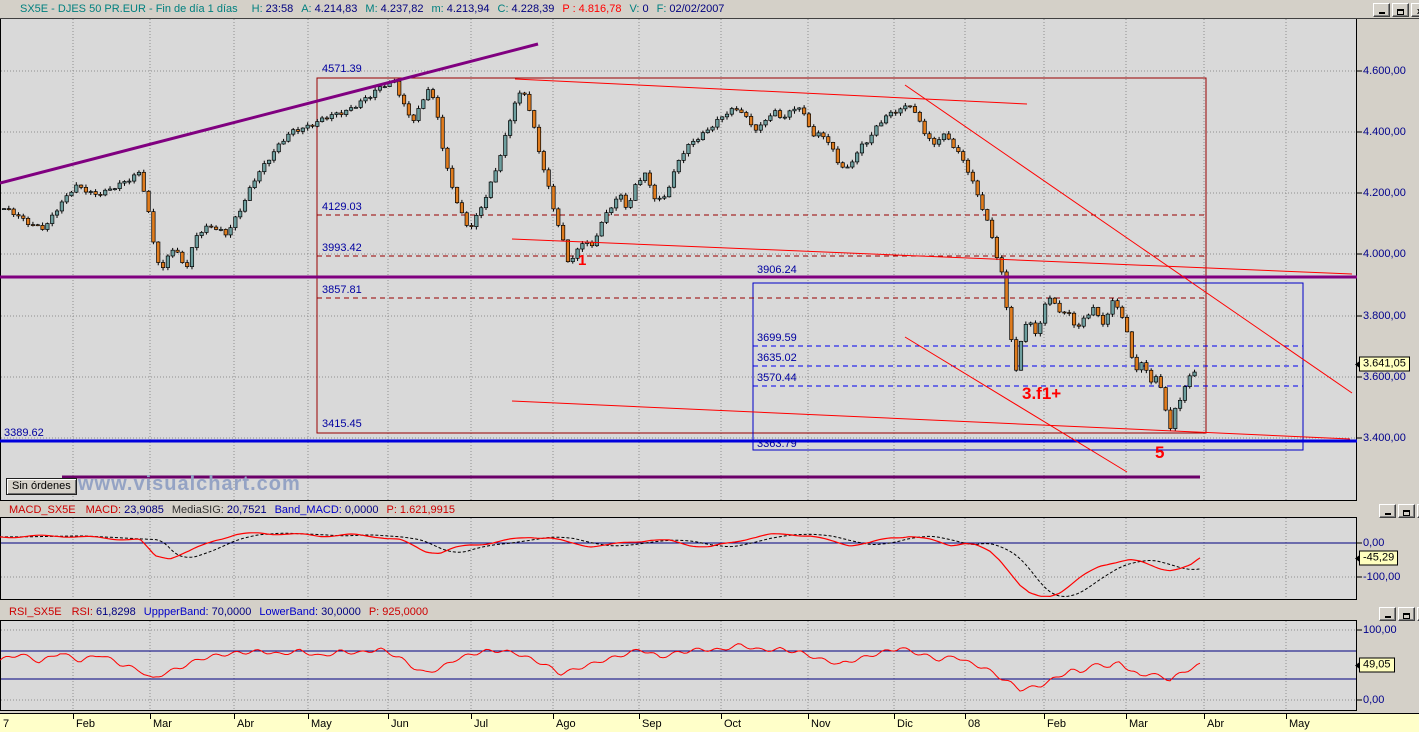 This screenshot has width=1419, height=732. I want to click on price-axis-label: 3.800,00, so click(1384, 316).